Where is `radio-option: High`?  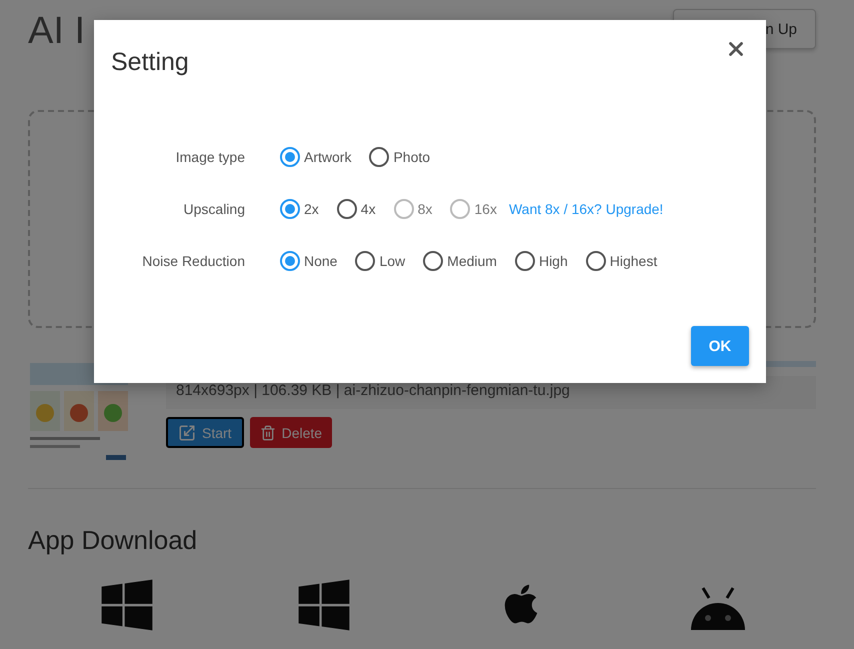 radio-option: High is located at coordinates (541, 261).